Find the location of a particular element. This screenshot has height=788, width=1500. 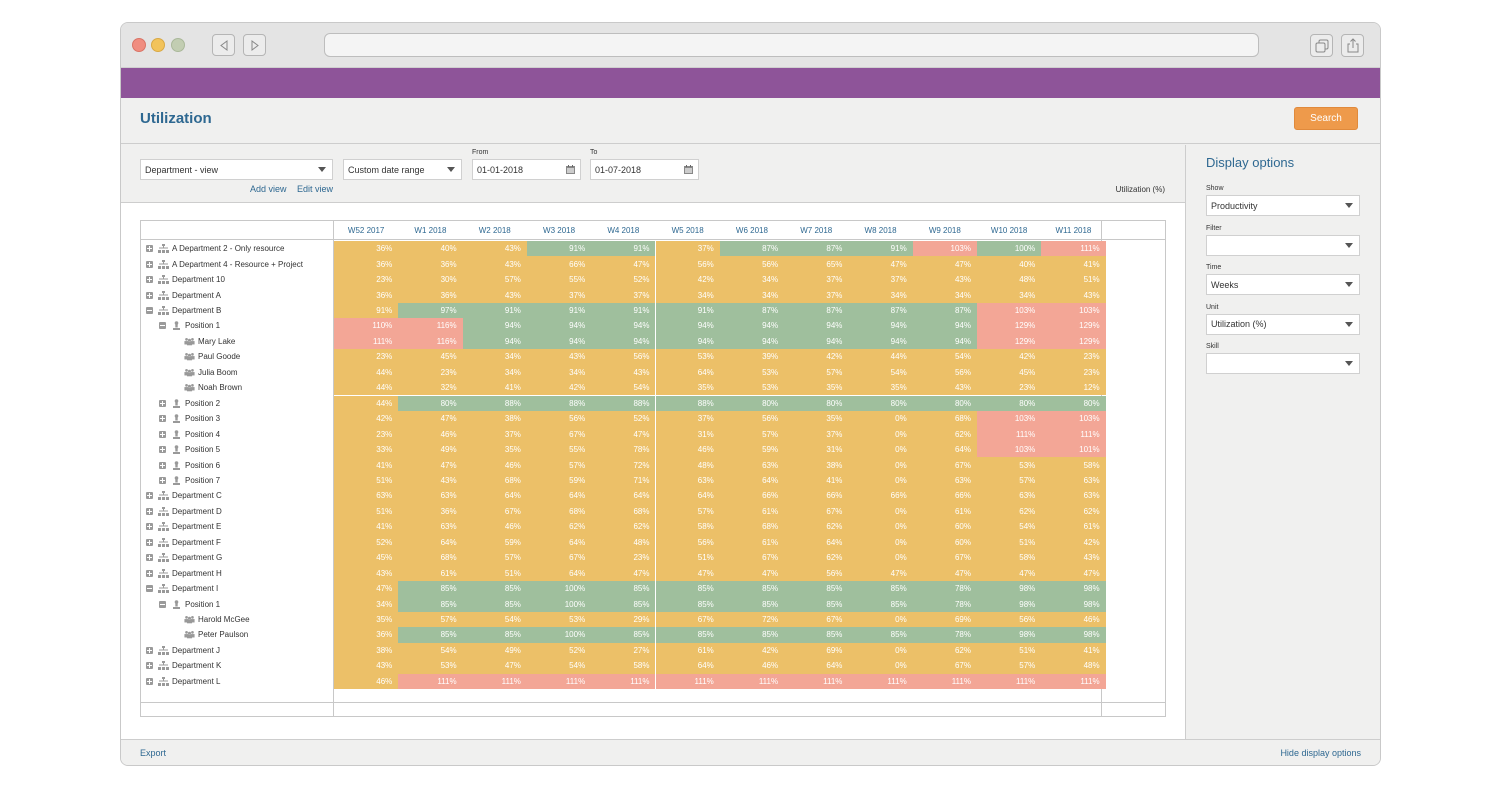

utilization-cell: 52% is located at coordinates (623, 418).